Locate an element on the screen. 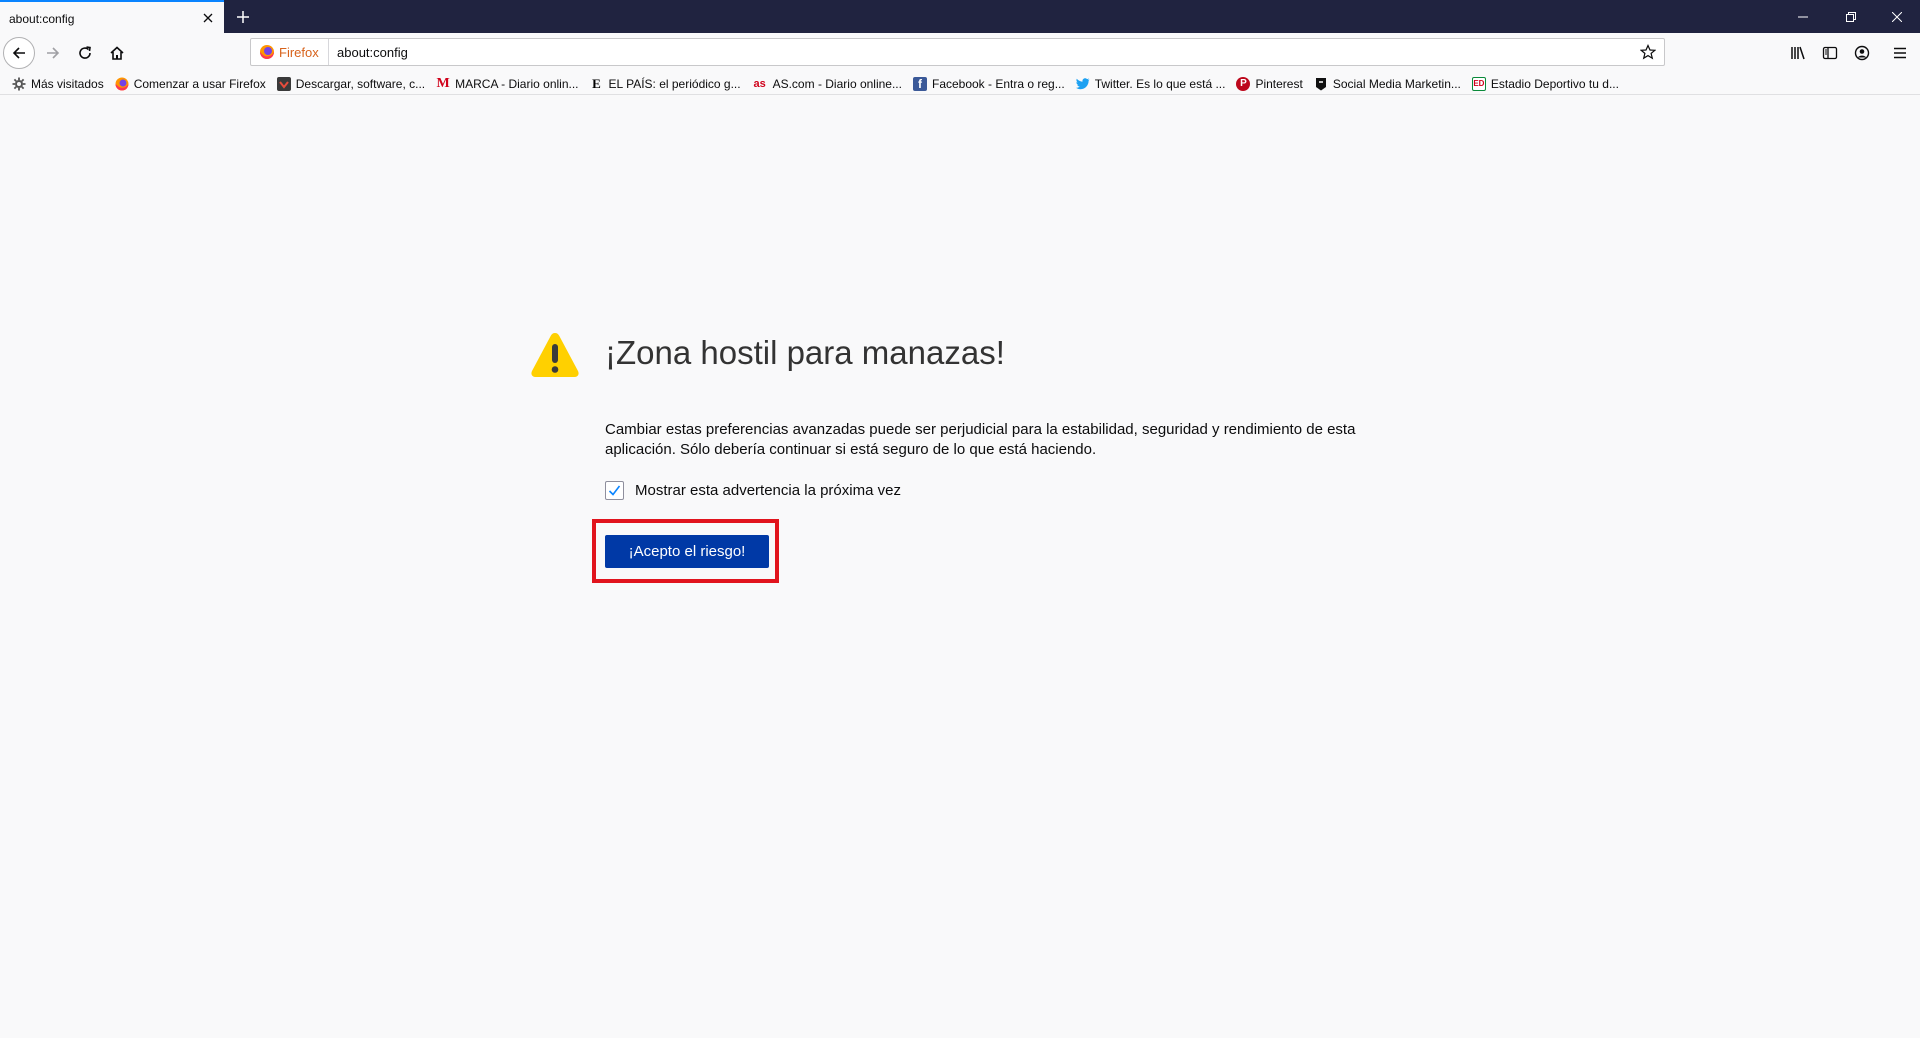 This screenshot has width=1920, height=1038. checkbox-label: Mostrar esta advertencia la próxima vez is located at coordinates (768, 490).